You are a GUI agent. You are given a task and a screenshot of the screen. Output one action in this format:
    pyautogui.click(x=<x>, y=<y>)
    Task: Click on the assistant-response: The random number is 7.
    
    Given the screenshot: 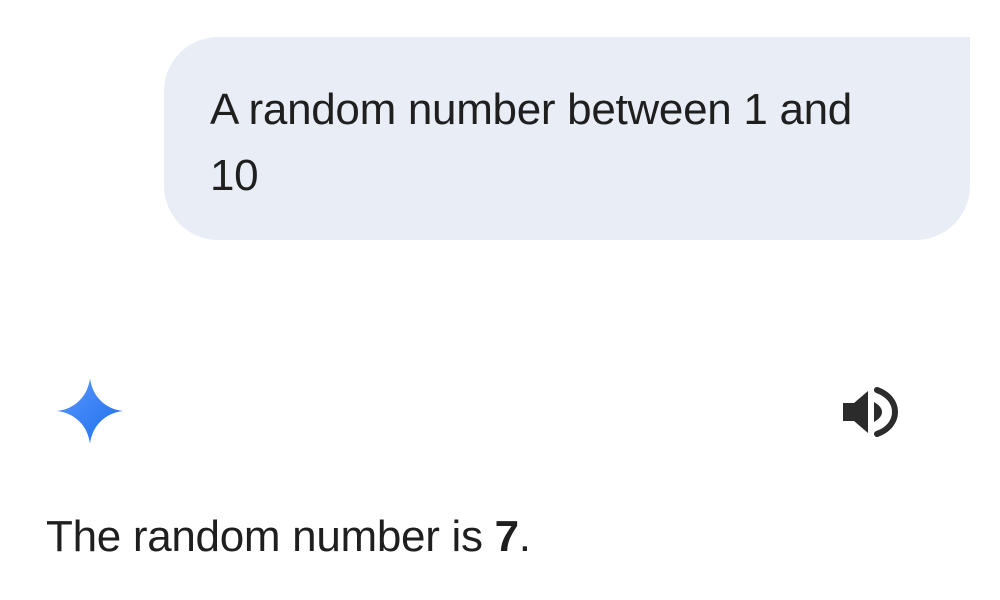 What is the action you would take?
    pyautogui.click(x=288, y=537)
    